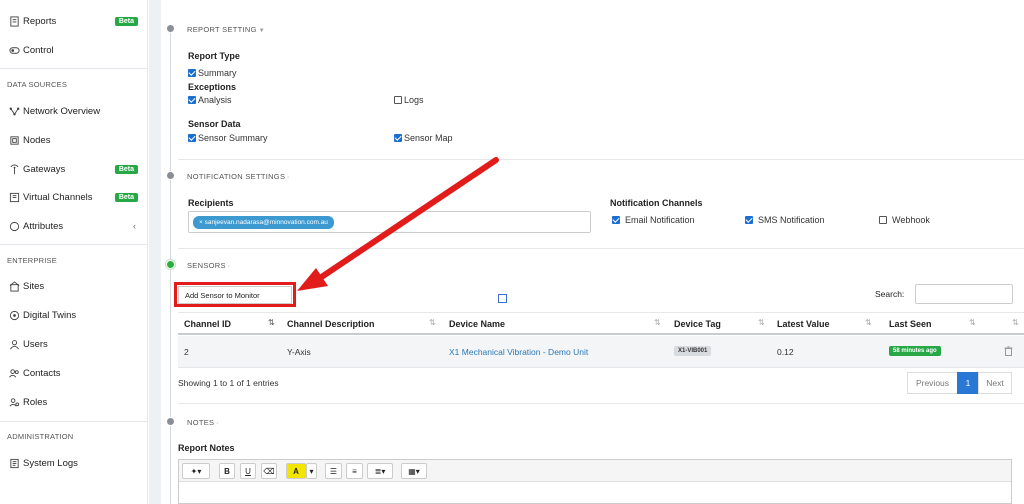 The width and height of the screenshot is (1024, 504). Describe the element at coordinates (74, 169) in the screenshot. I see `sidebar-item-gateways: Gateways Beta` at that location.